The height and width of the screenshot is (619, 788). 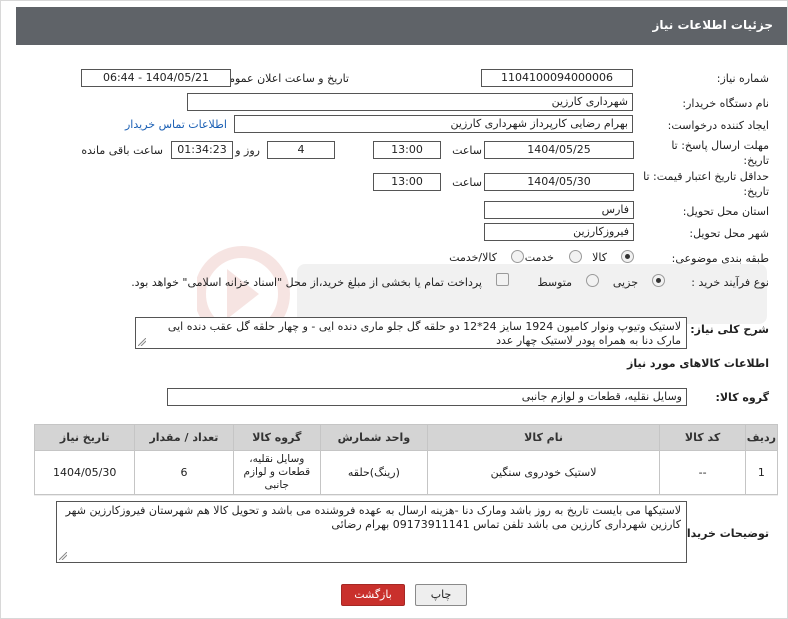 I want to click on col-header-unit: واحد شمارش, so click(x=374, y=437).